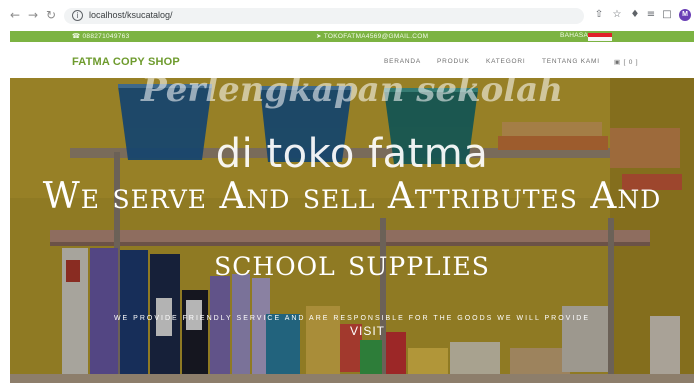 The height and width of the screenshot is (383, 694). I want to click on side-panel-icon: □, so click(667, 15).